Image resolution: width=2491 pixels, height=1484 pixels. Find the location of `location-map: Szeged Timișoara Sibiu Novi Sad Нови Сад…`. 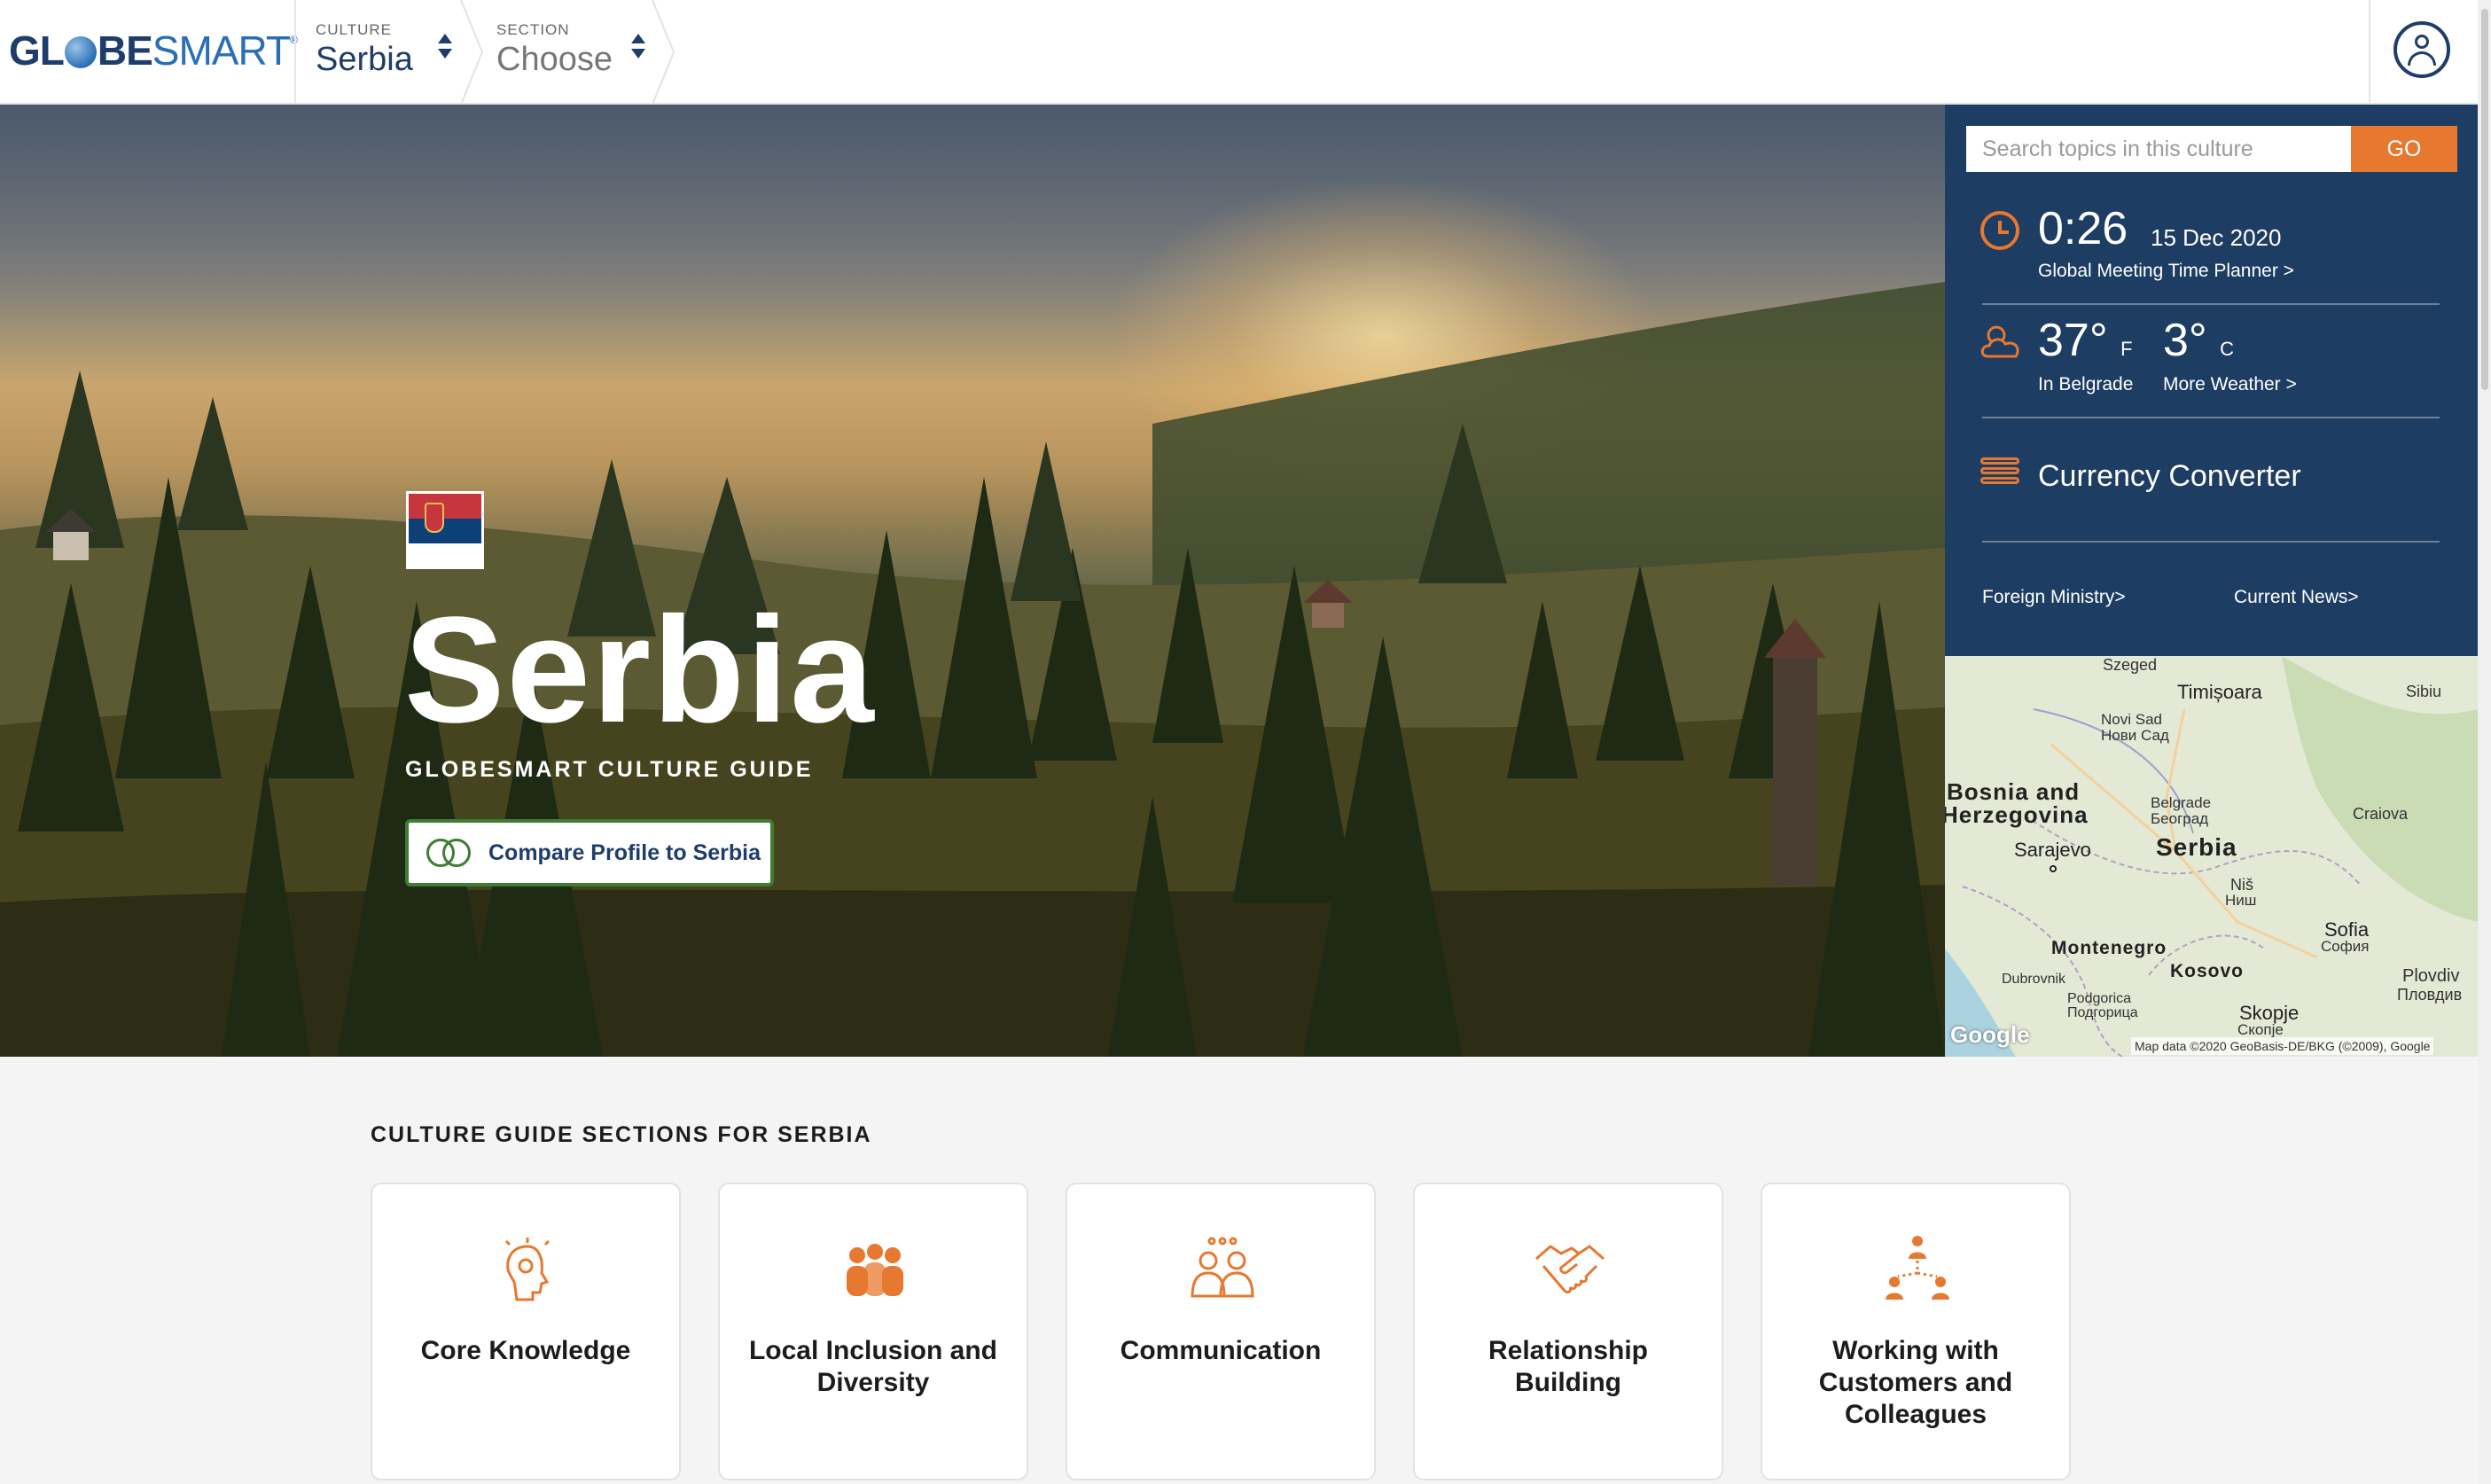

location-map: Szeged Timișoara Sibiu Novi Sad Нови Сад… is located at coordinates (2211, 856).